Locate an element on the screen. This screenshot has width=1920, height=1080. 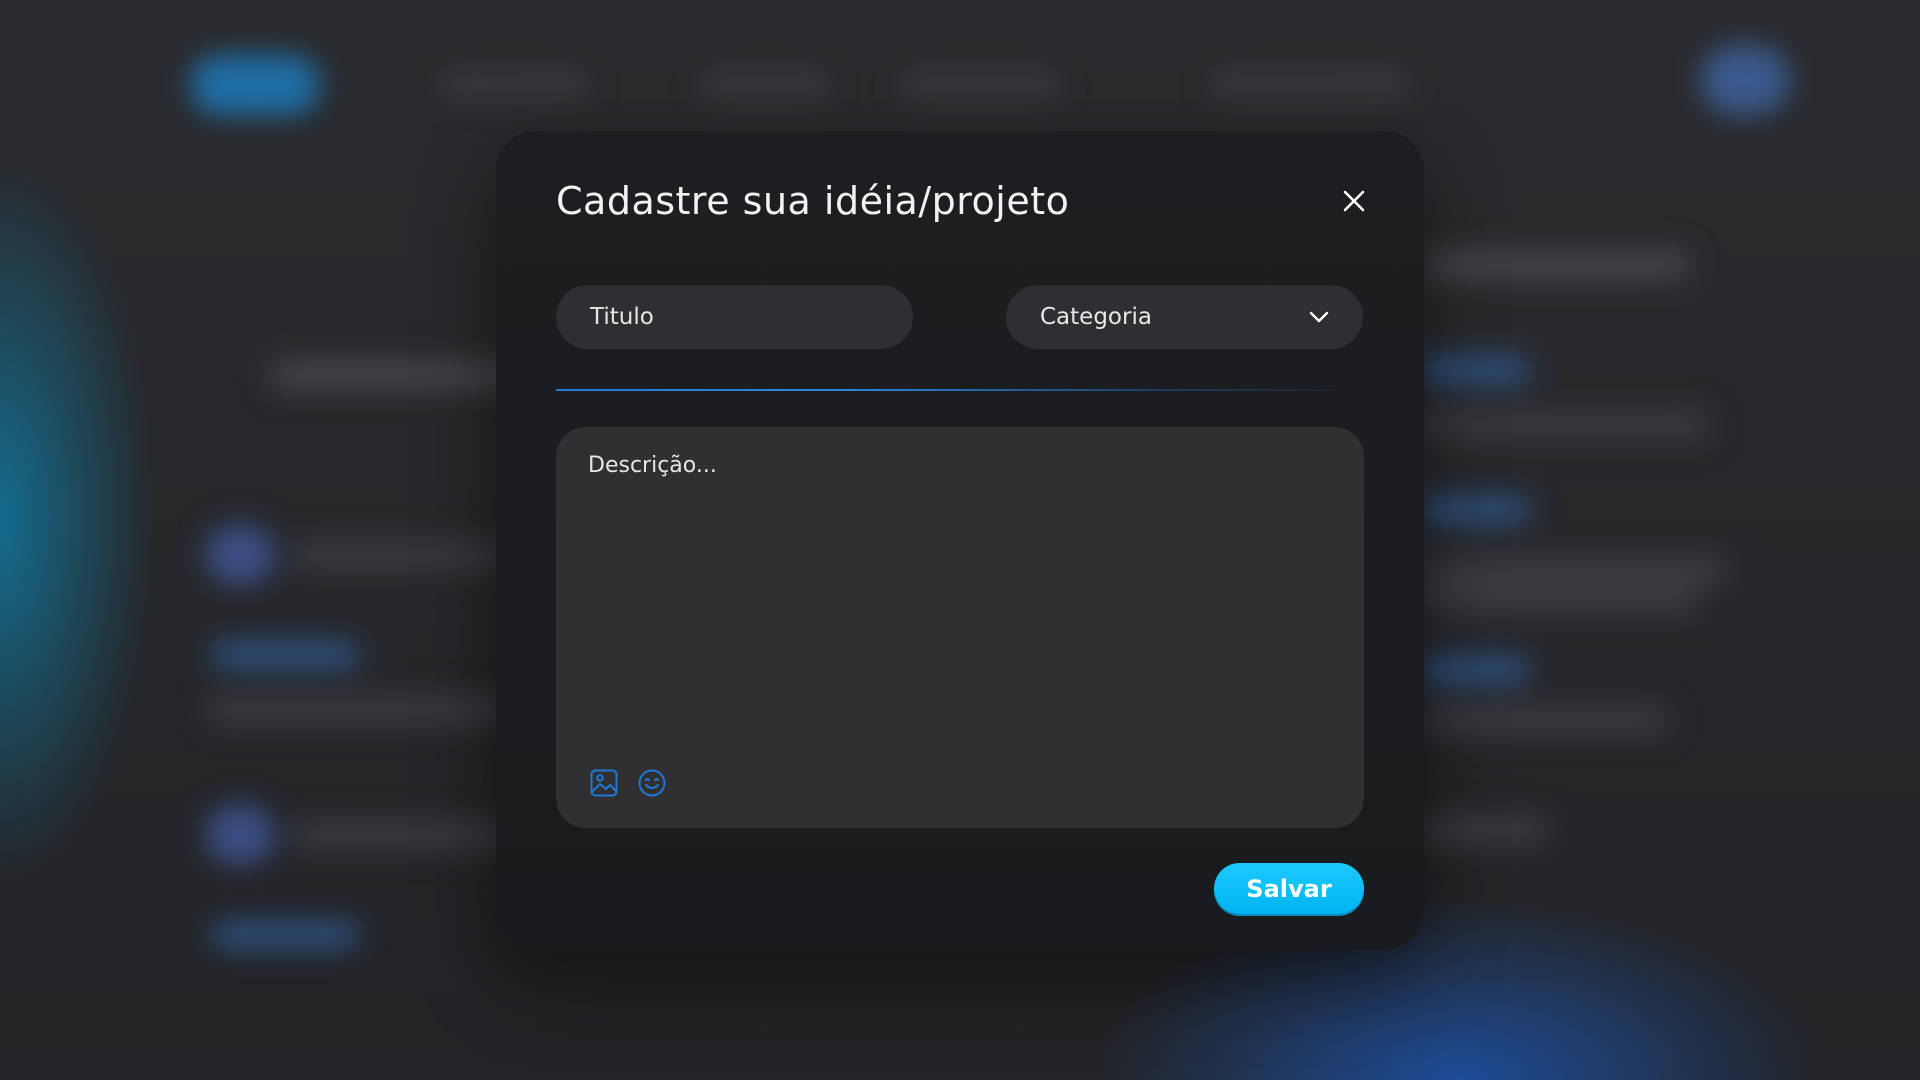
category-select-value: Categoria is located at coordinates (1096, 317).